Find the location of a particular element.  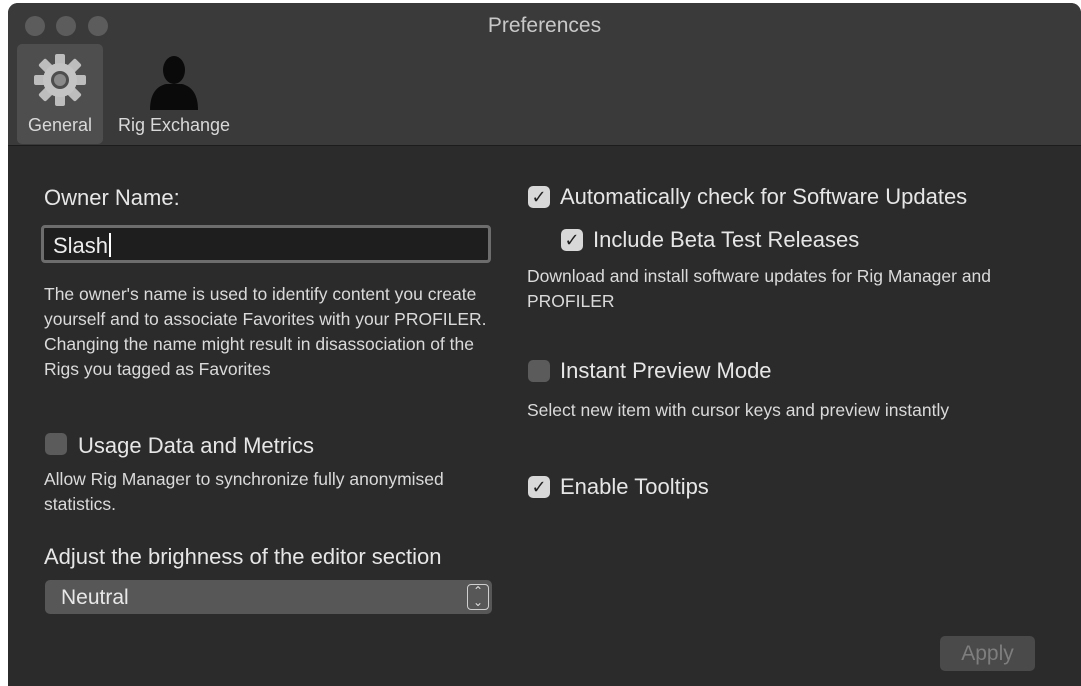

owner-name-label: Owner Name: is located at coordinates (112, 197).